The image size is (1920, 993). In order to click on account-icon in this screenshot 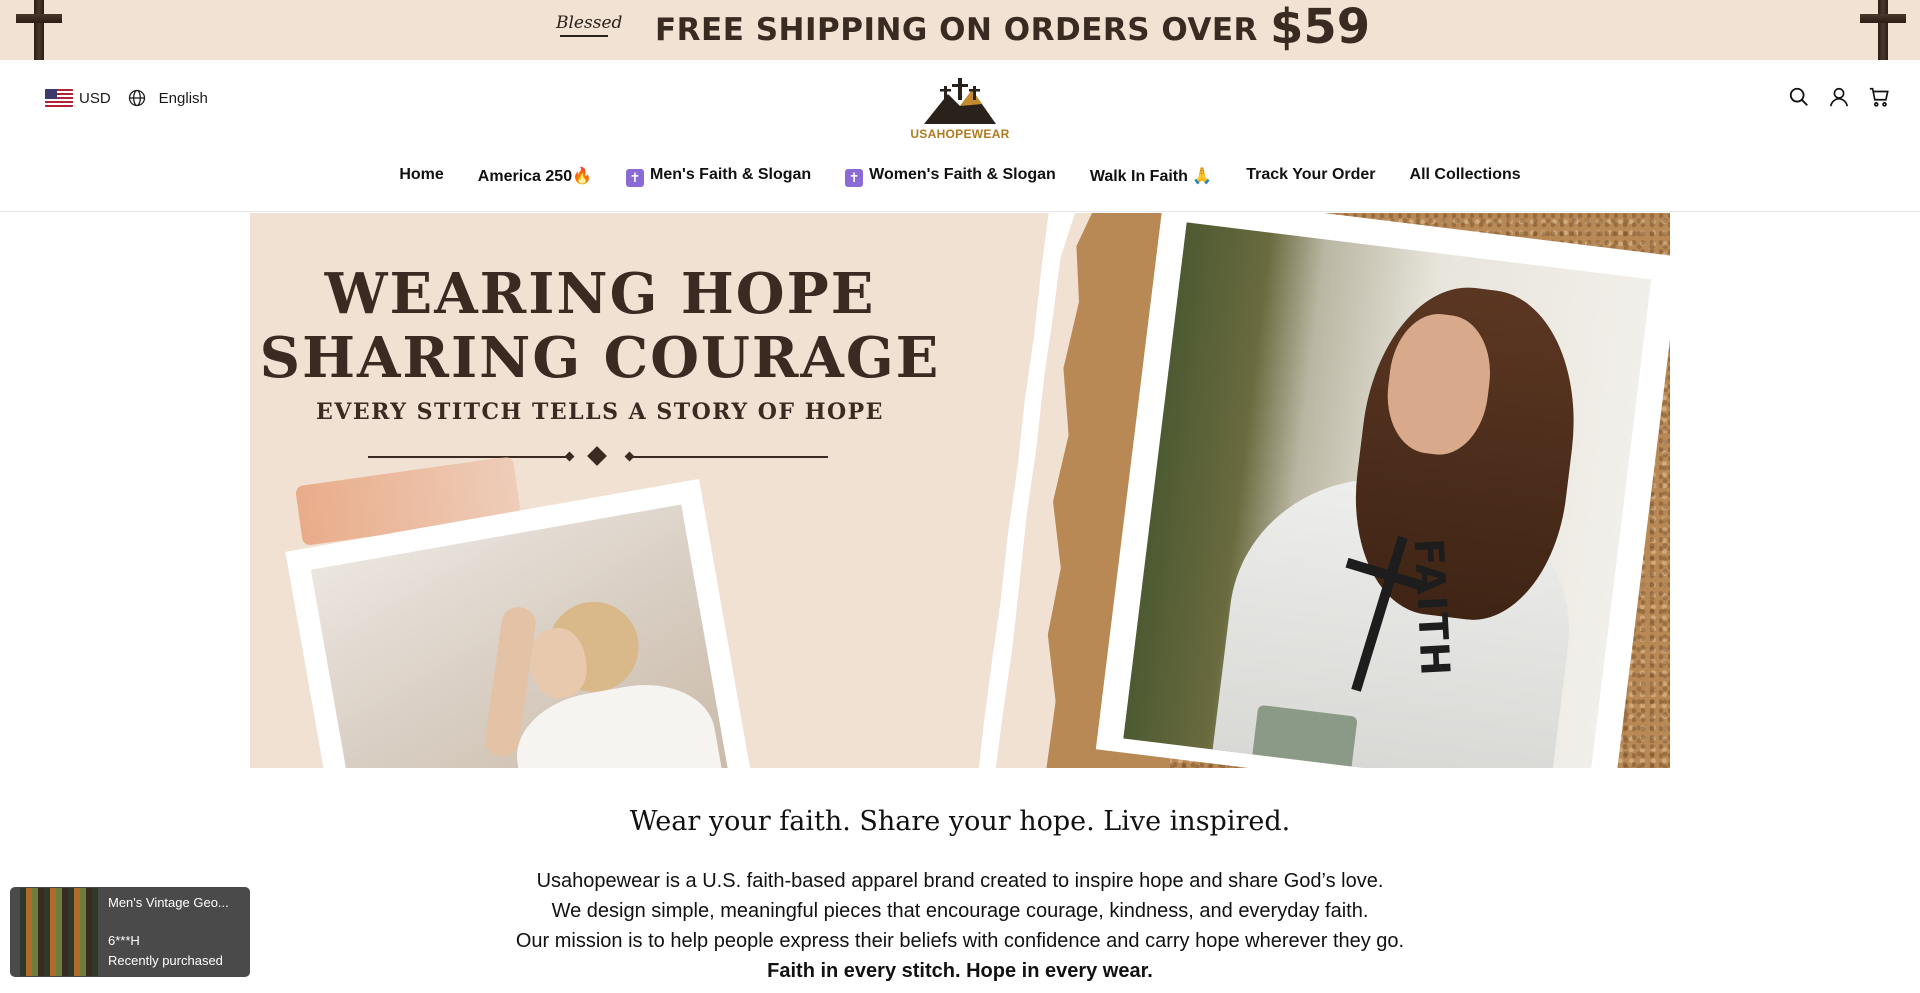, I will do `click(1839, 97)`.